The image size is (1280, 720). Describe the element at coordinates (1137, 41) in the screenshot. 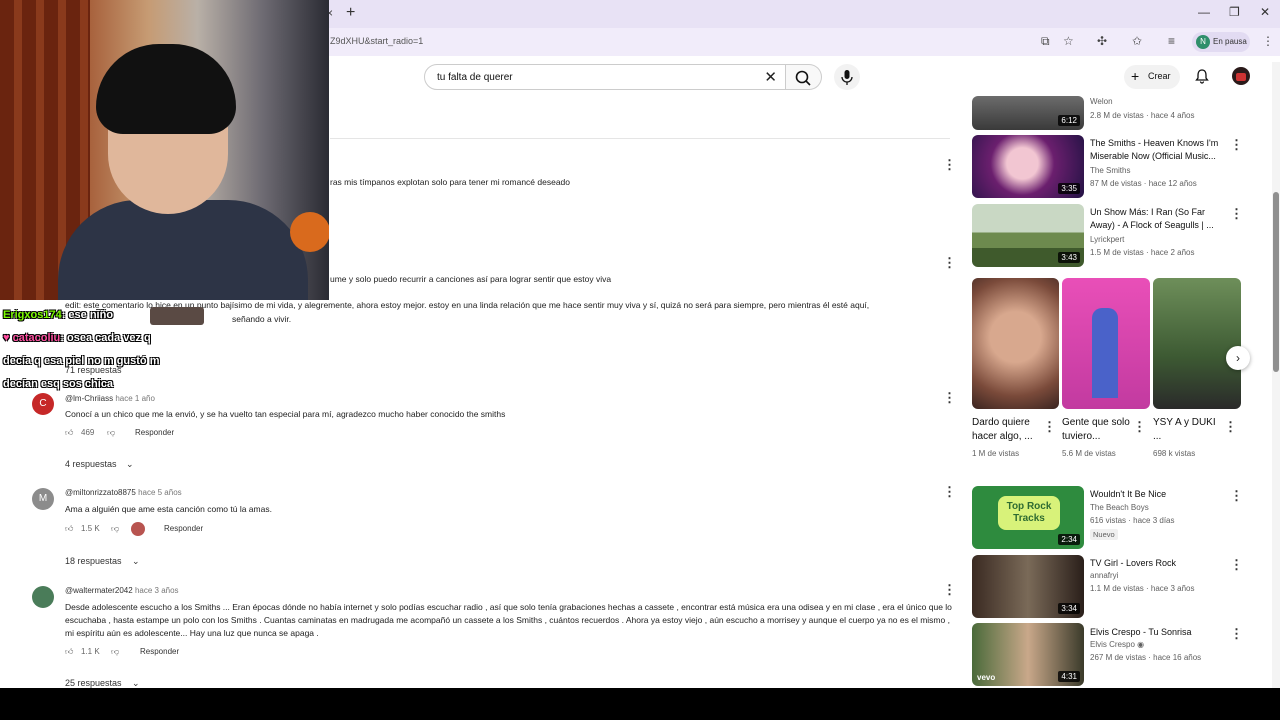

I see `bookmarks-icon: ✩` at that location.